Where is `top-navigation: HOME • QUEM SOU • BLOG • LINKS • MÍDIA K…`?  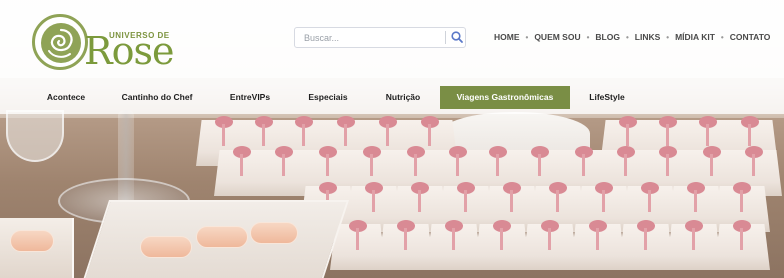 top-navigation: HOME • QUEM SOU • BLOG • LINKS • MÍDIA K… is located at coordinates (632, 37).